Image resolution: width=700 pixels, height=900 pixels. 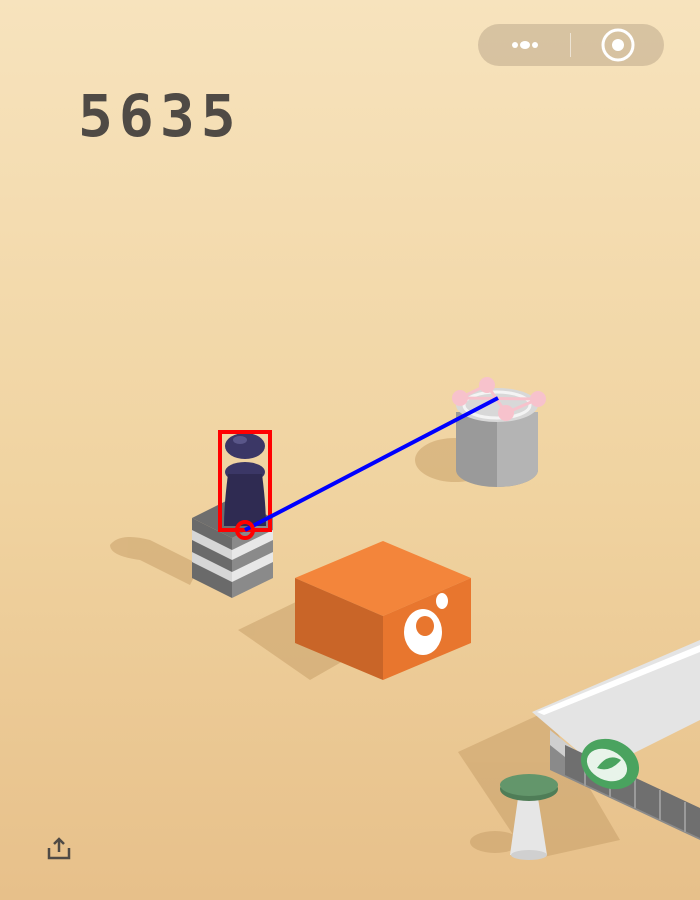 I want to click on share-button, so click(x=59, y=849).